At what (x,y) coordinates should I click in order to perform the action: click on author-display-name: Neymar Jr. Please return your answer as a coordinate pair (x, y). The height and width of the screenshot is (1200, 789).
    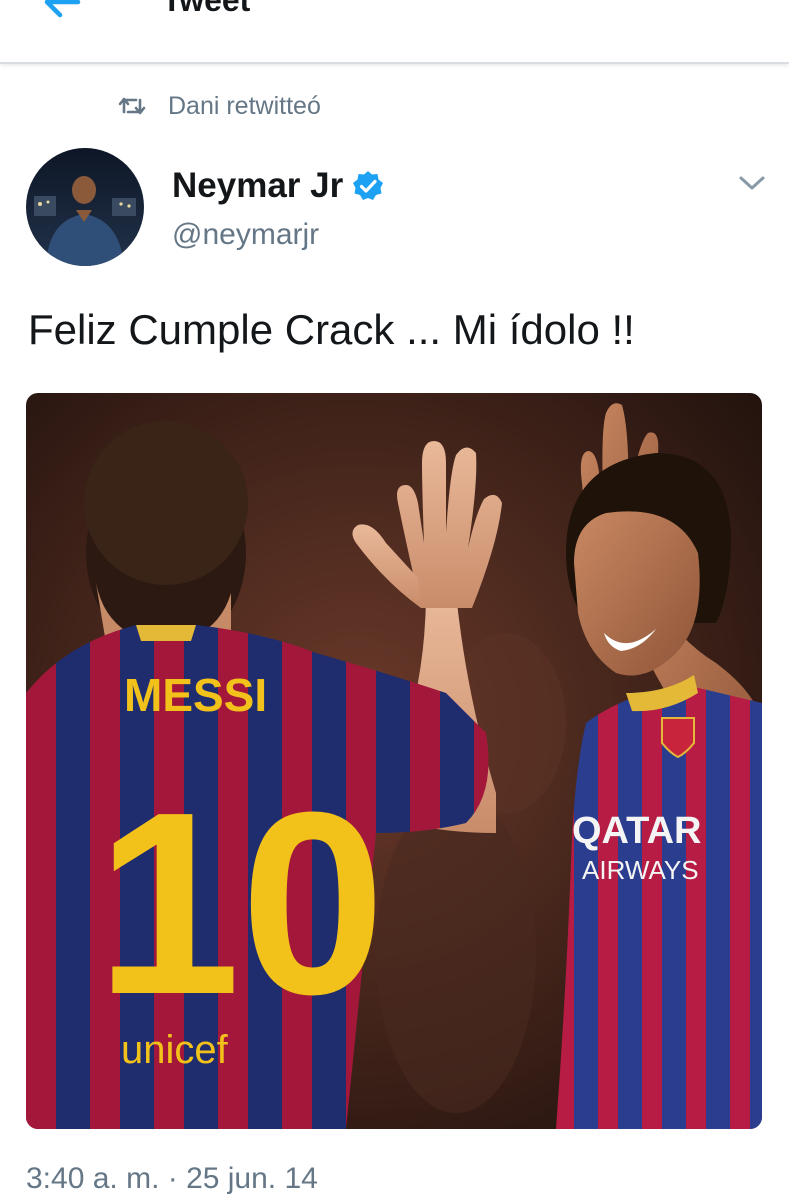
    Looking at the image, I should click on (257, 186).